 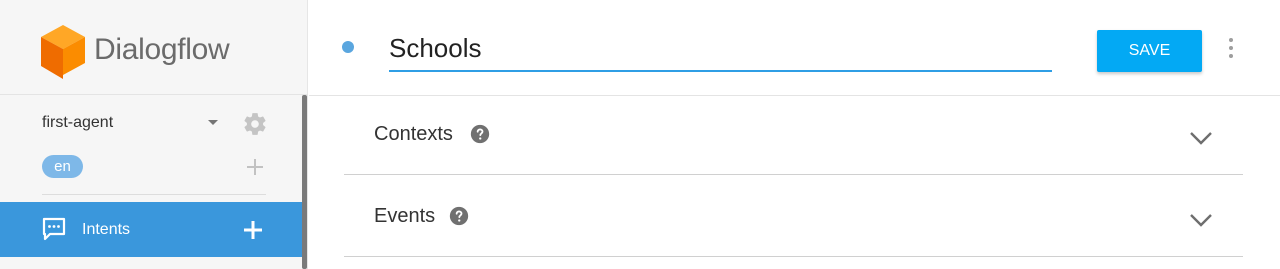 What do you see at coordinates (162, 50) in the screenshot?
I see `brand-name: Dialogflow` at bounding box center [162, 50].